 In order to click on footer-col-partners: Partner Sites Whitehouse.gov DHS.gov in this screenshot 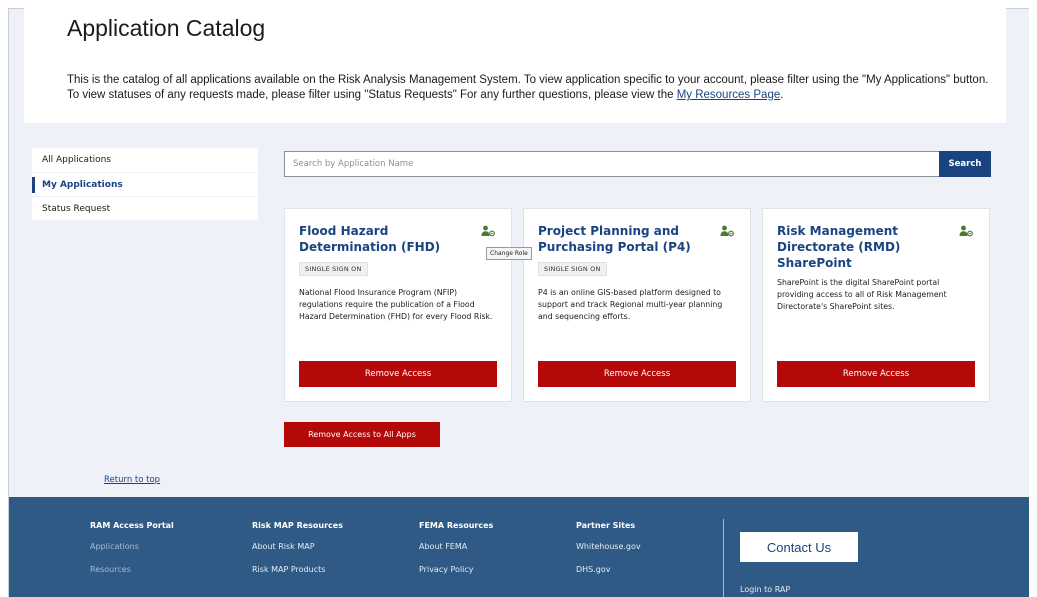, I will do `click(608, 554)`.